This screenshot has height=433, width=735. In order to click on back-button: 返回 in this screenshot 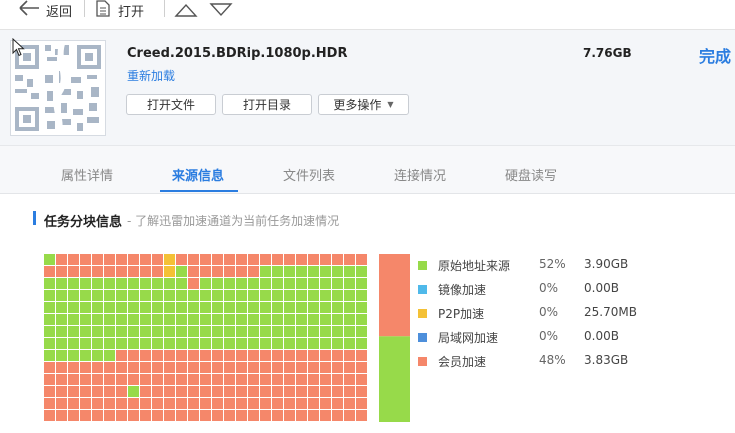, I will do `click(45, 10)`.